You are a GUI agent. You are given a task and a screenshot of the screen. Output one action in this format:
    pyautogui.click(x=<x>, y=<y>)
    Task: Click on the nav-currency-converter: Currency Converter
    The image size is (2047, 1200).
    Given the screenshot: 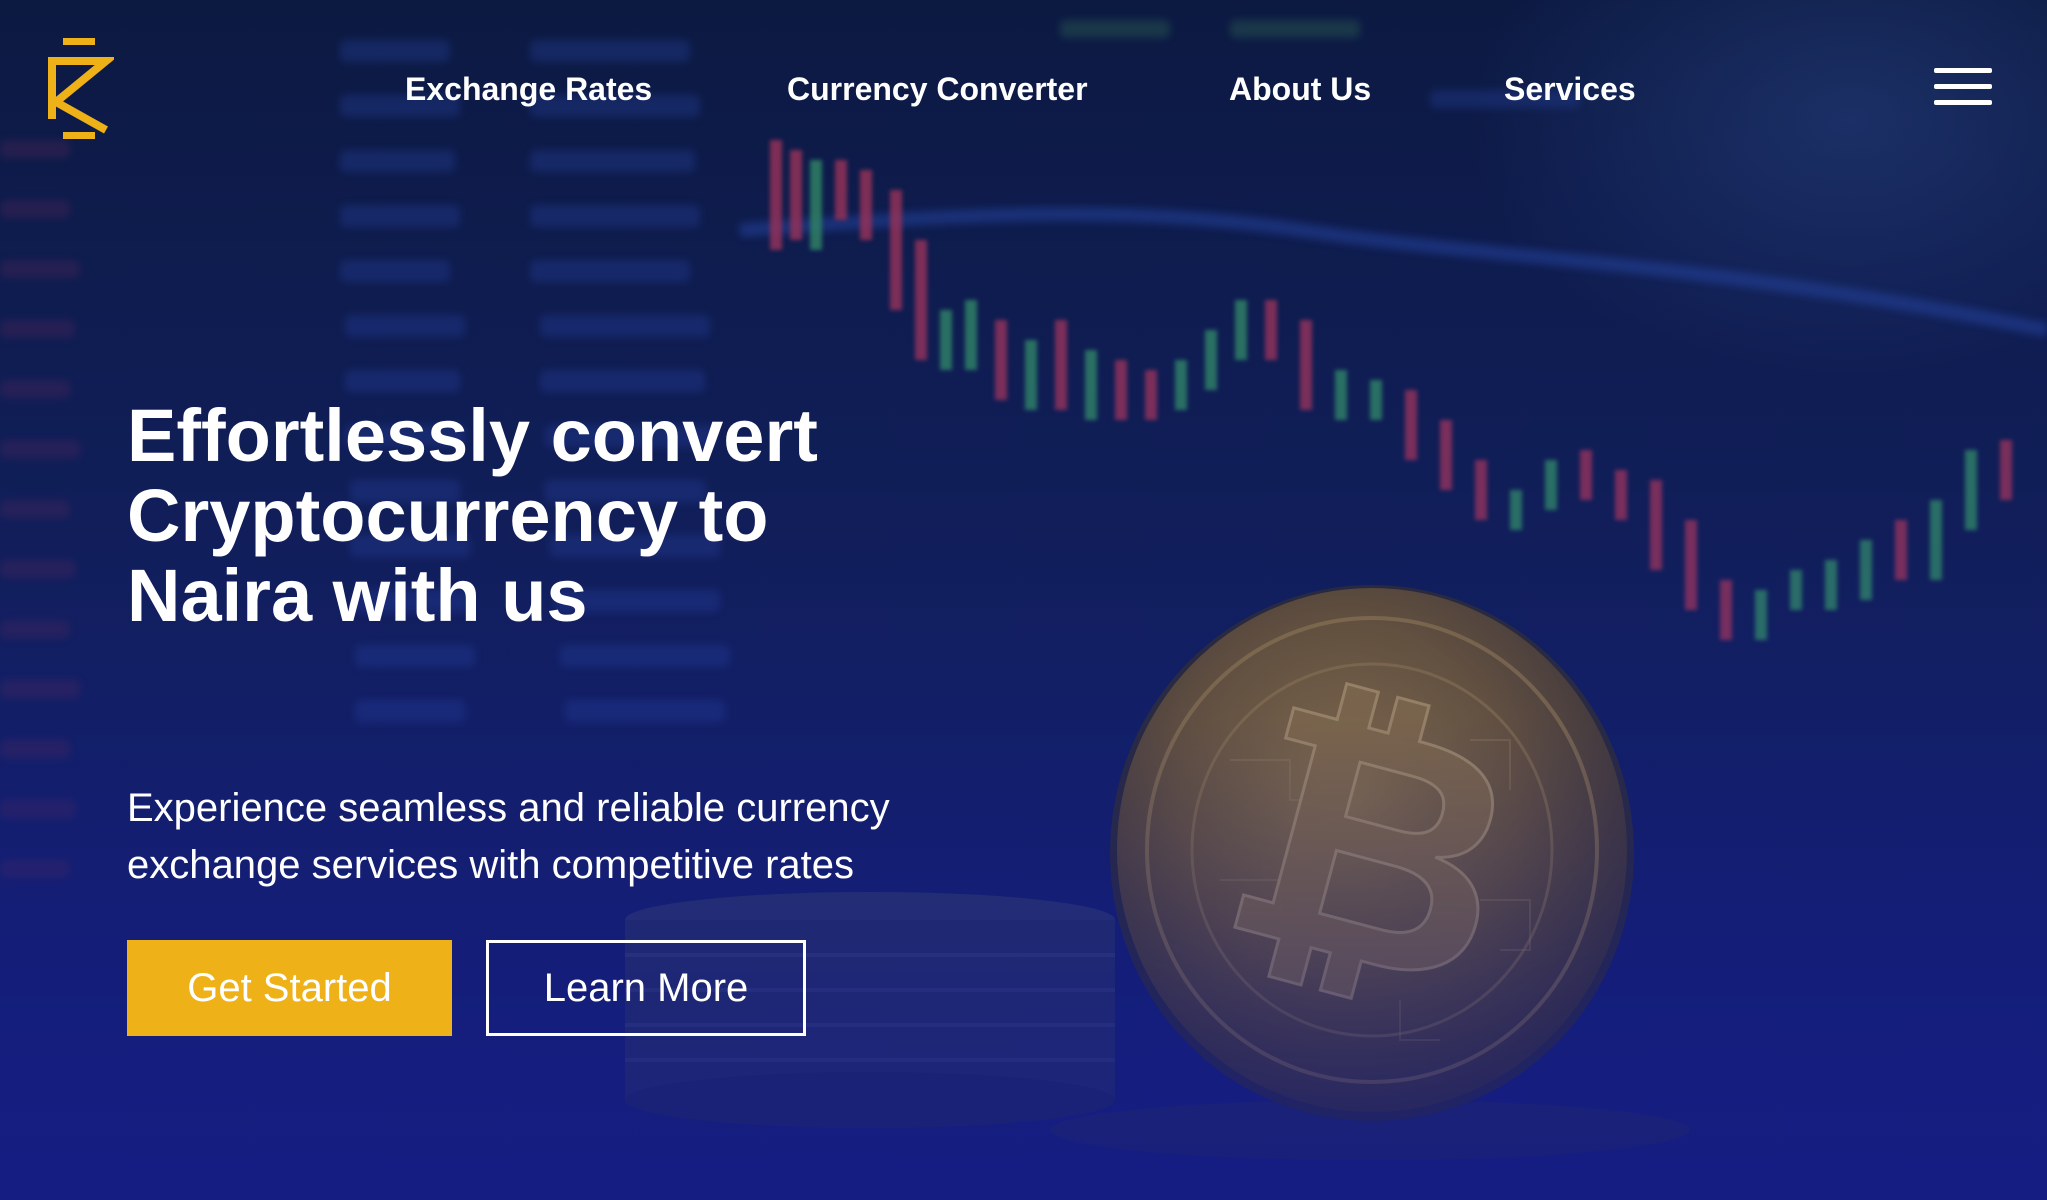 What is the action you would take?
    pyautogui.click(x=937, y=89)
    